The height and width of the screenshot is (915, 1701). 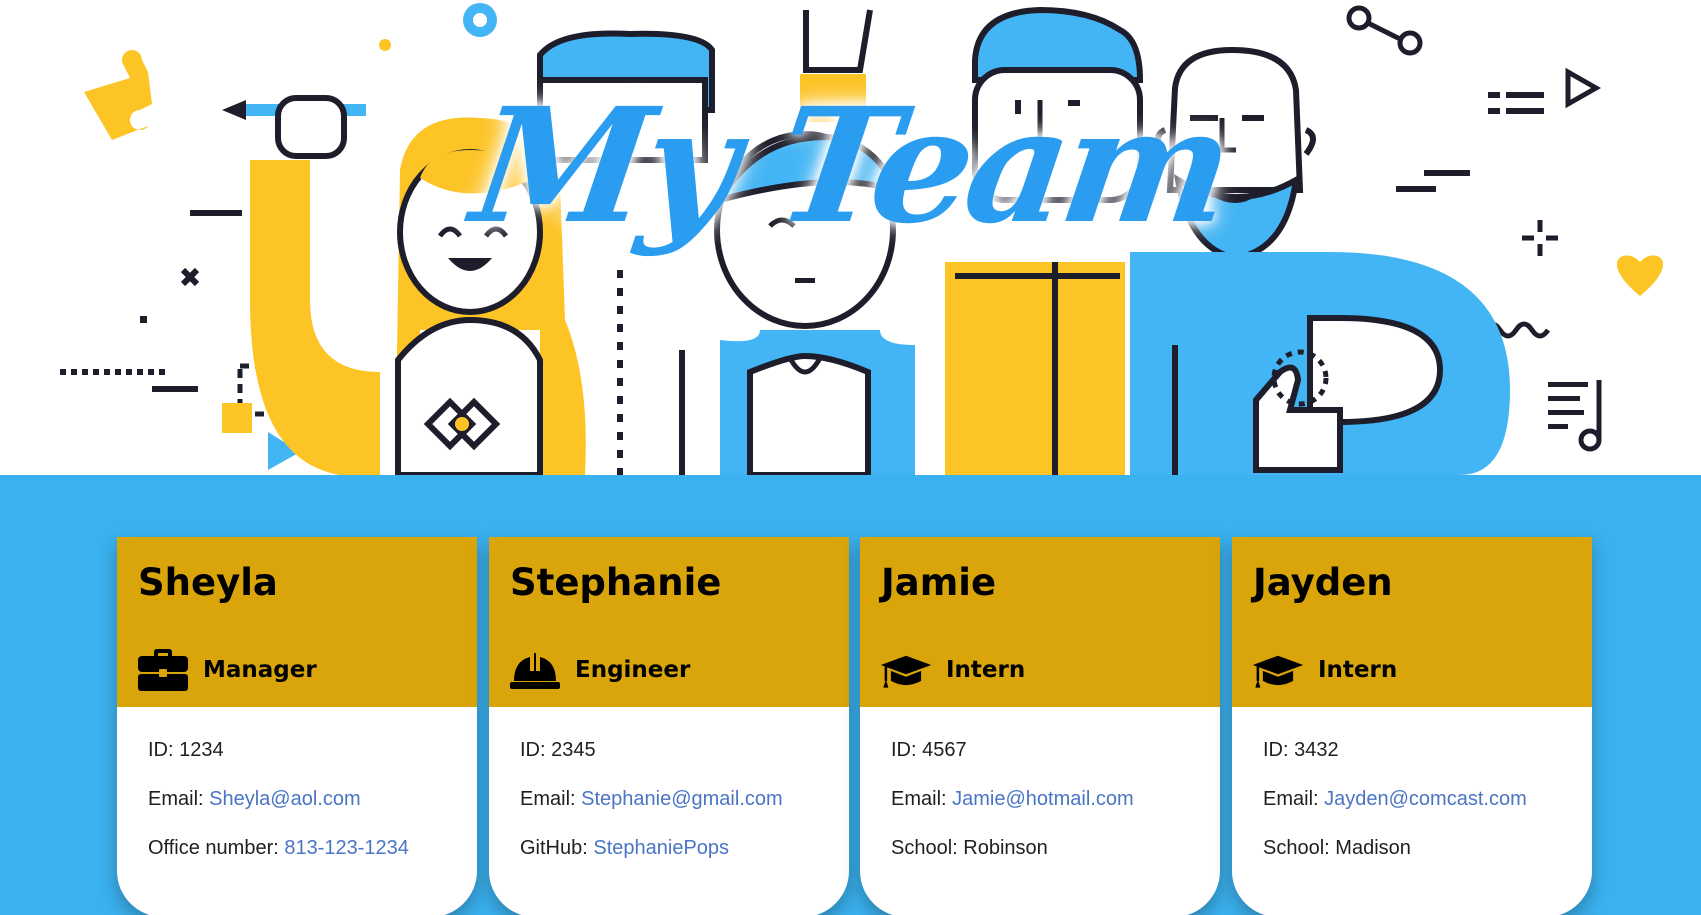 I want to click on employee-id: ID: 3432, so click(x=1427, y=761).